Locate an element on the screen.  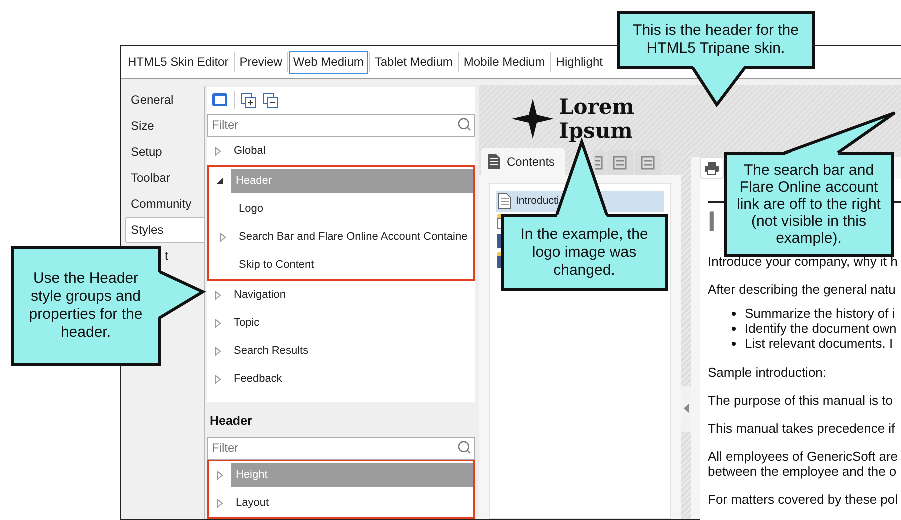
paragraph-line: This manual takes precedence if is located at coordinates (802, 428).